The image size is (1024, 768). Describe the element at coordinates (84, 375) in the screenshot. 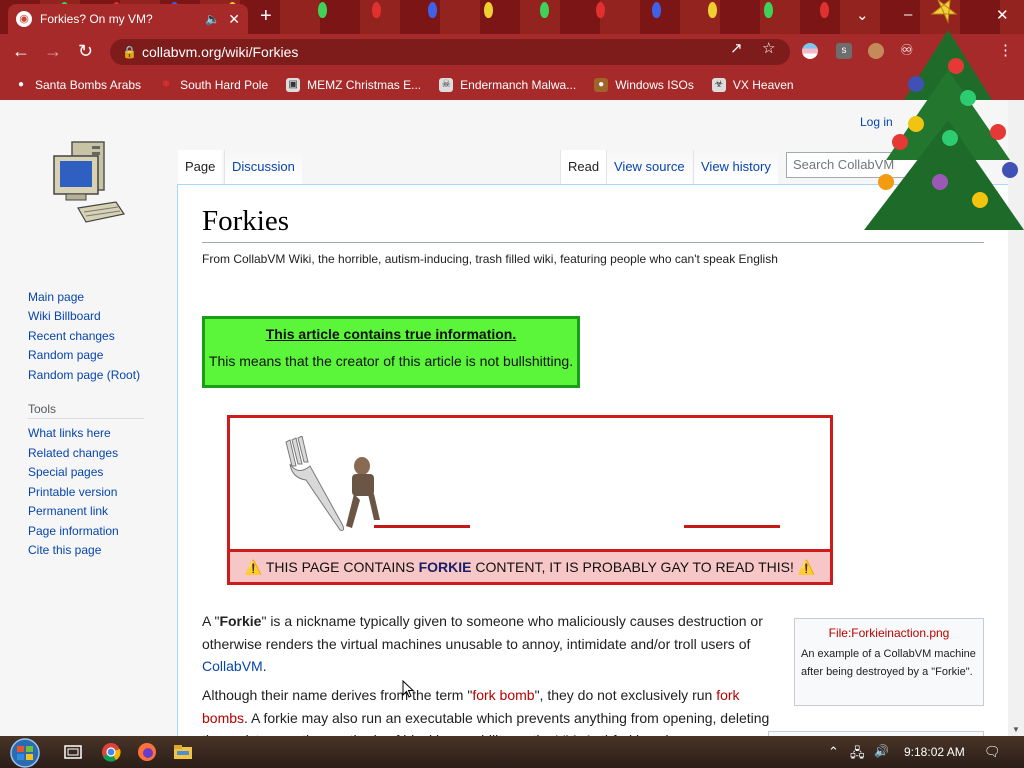

I see `sidebar-item-random-page-root: Random page (Root)` at that location.